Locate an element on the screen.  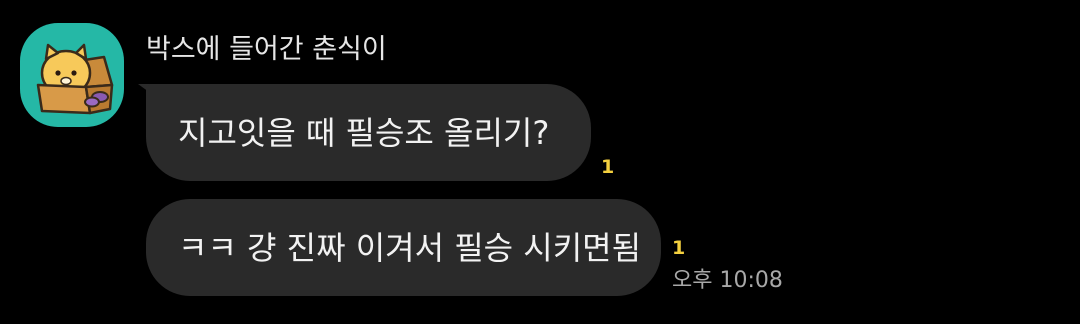
avatar is located at coordinates (72, 75).